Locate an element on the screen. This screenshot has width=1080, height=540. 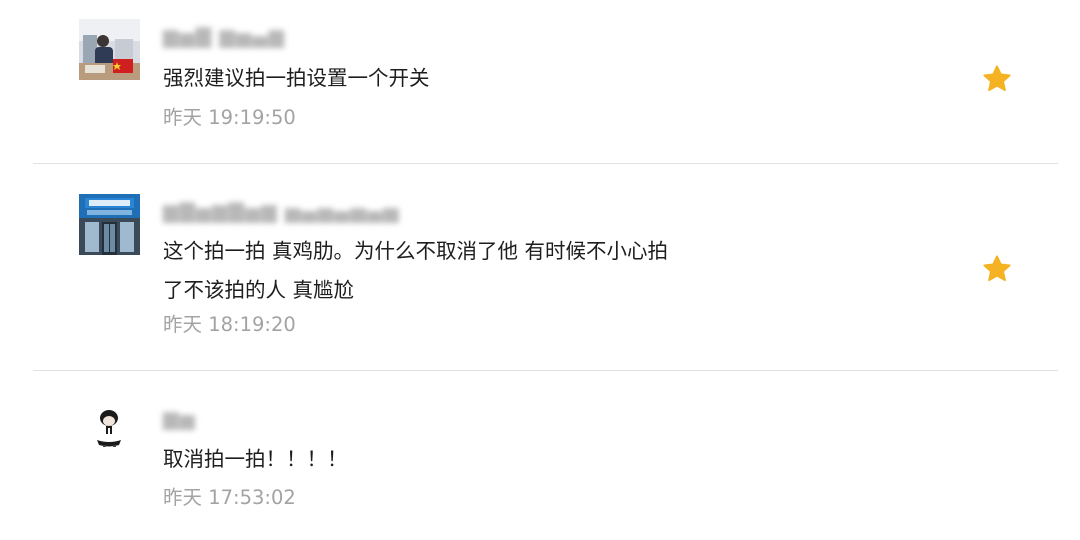
username: ▆▅ is located at coordinates (179, 418).